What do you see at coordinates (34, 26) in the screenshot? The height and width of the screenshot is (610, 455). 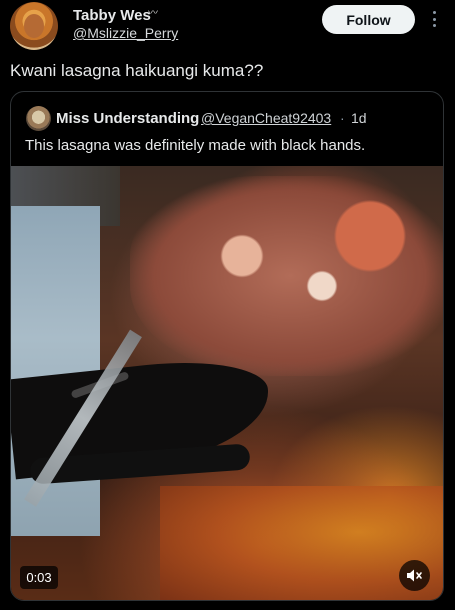 I see `author-avatar` at bounding box center [34, 26].